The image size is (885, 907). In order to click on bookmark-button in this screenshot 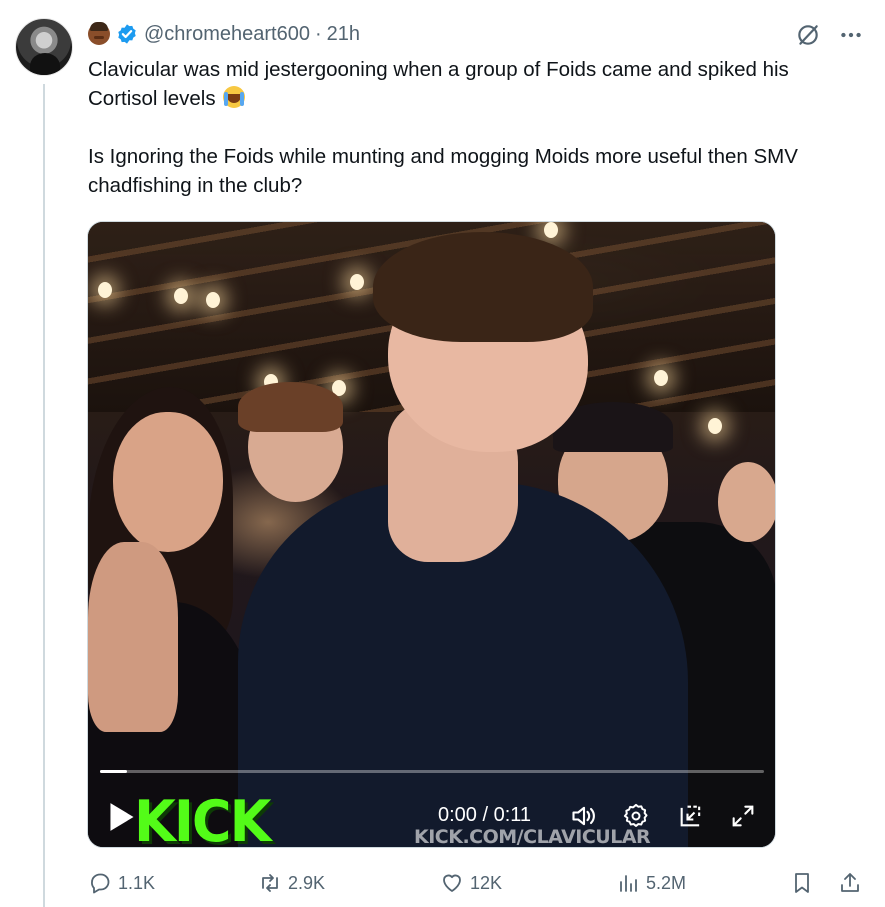, I will do `click(805, 883)`.